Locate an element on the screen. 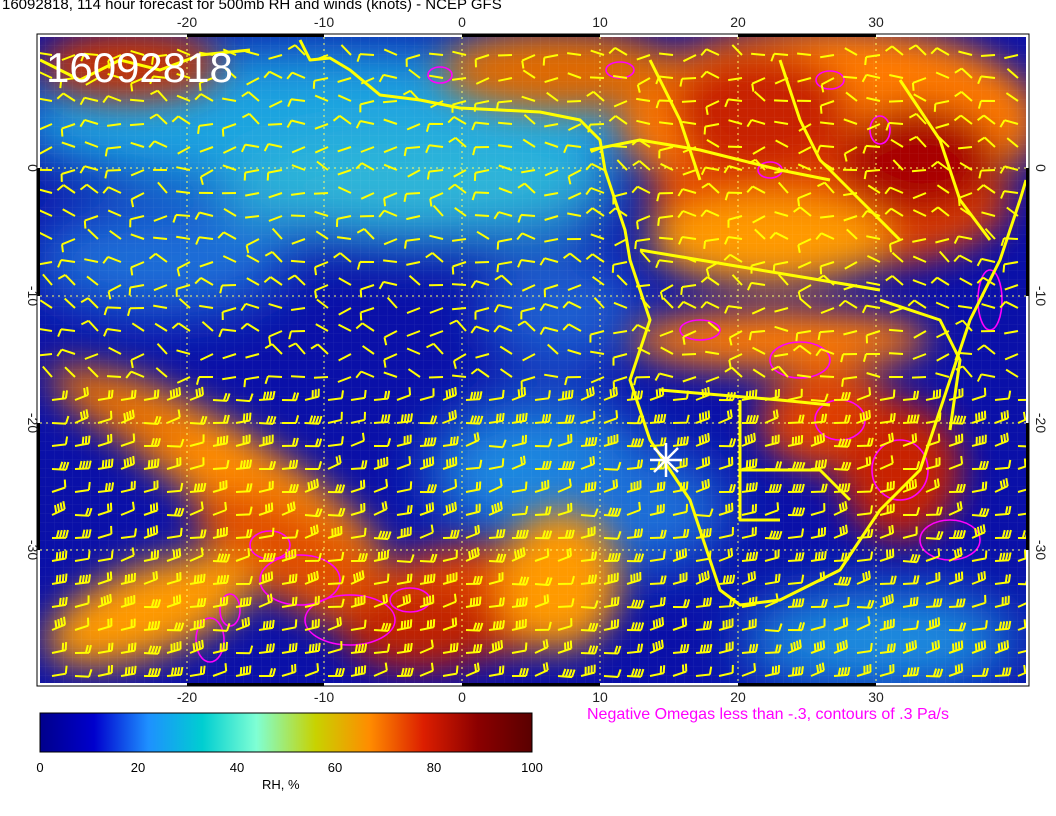 This screenshot has height=816, width=1056. colorbar-tick: 60 is located at coordinates (335, 767).